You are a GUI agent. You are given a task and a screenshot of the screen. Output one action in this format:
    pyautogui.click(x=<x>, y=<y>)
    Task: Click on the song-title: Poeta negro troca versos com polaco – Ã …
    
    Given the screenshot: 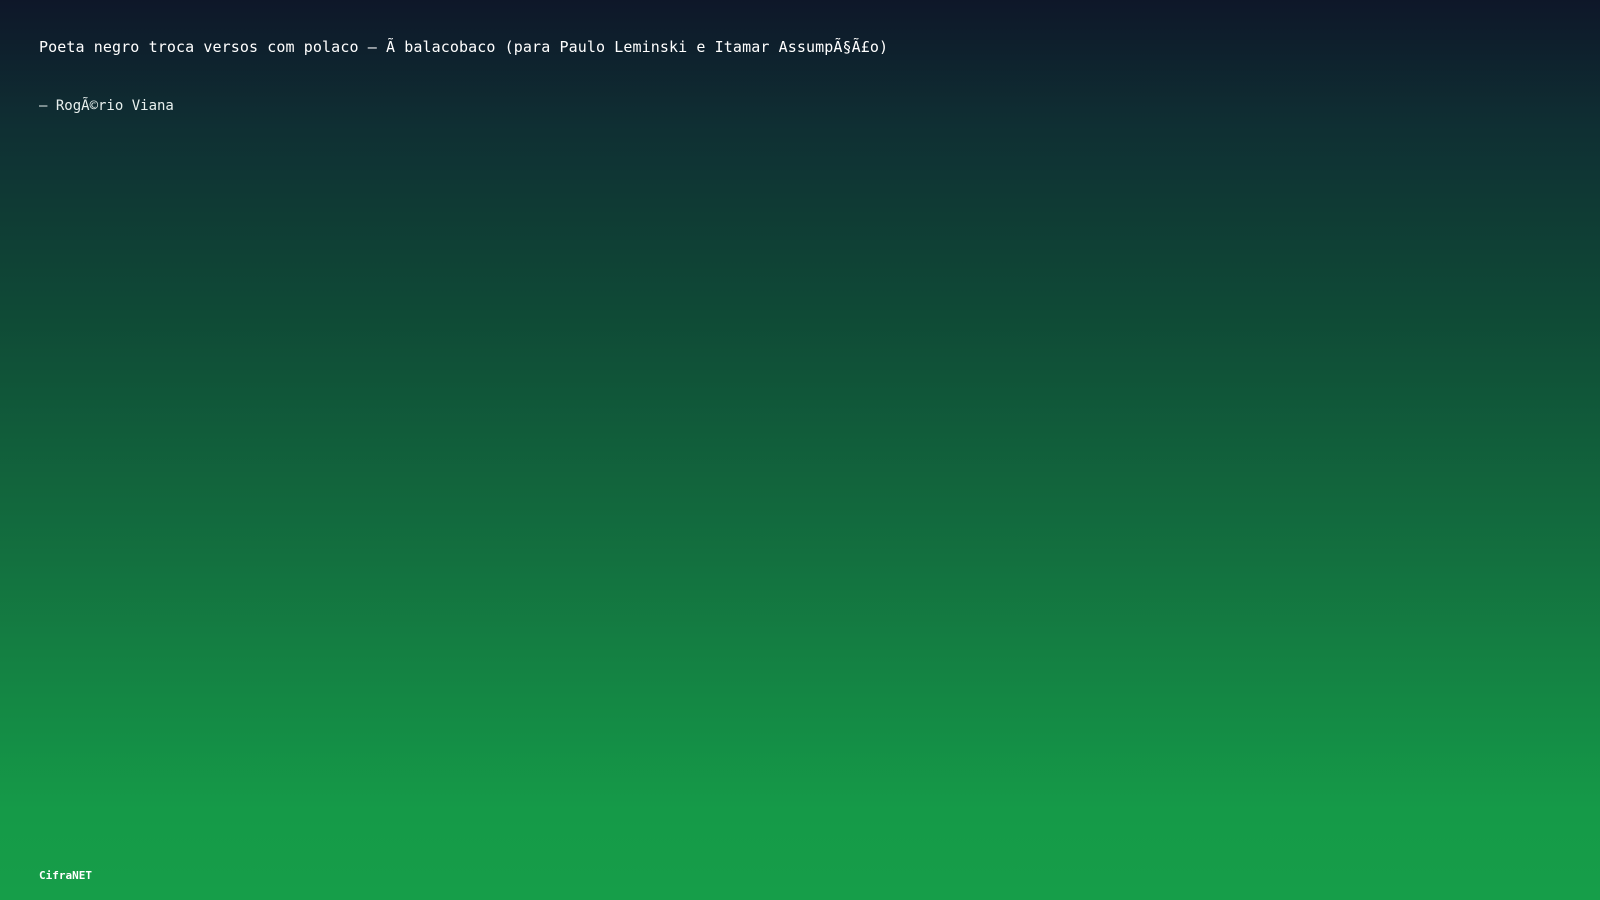 What is the action you would take?
    pyautogui.click(x=464, y=47)
    